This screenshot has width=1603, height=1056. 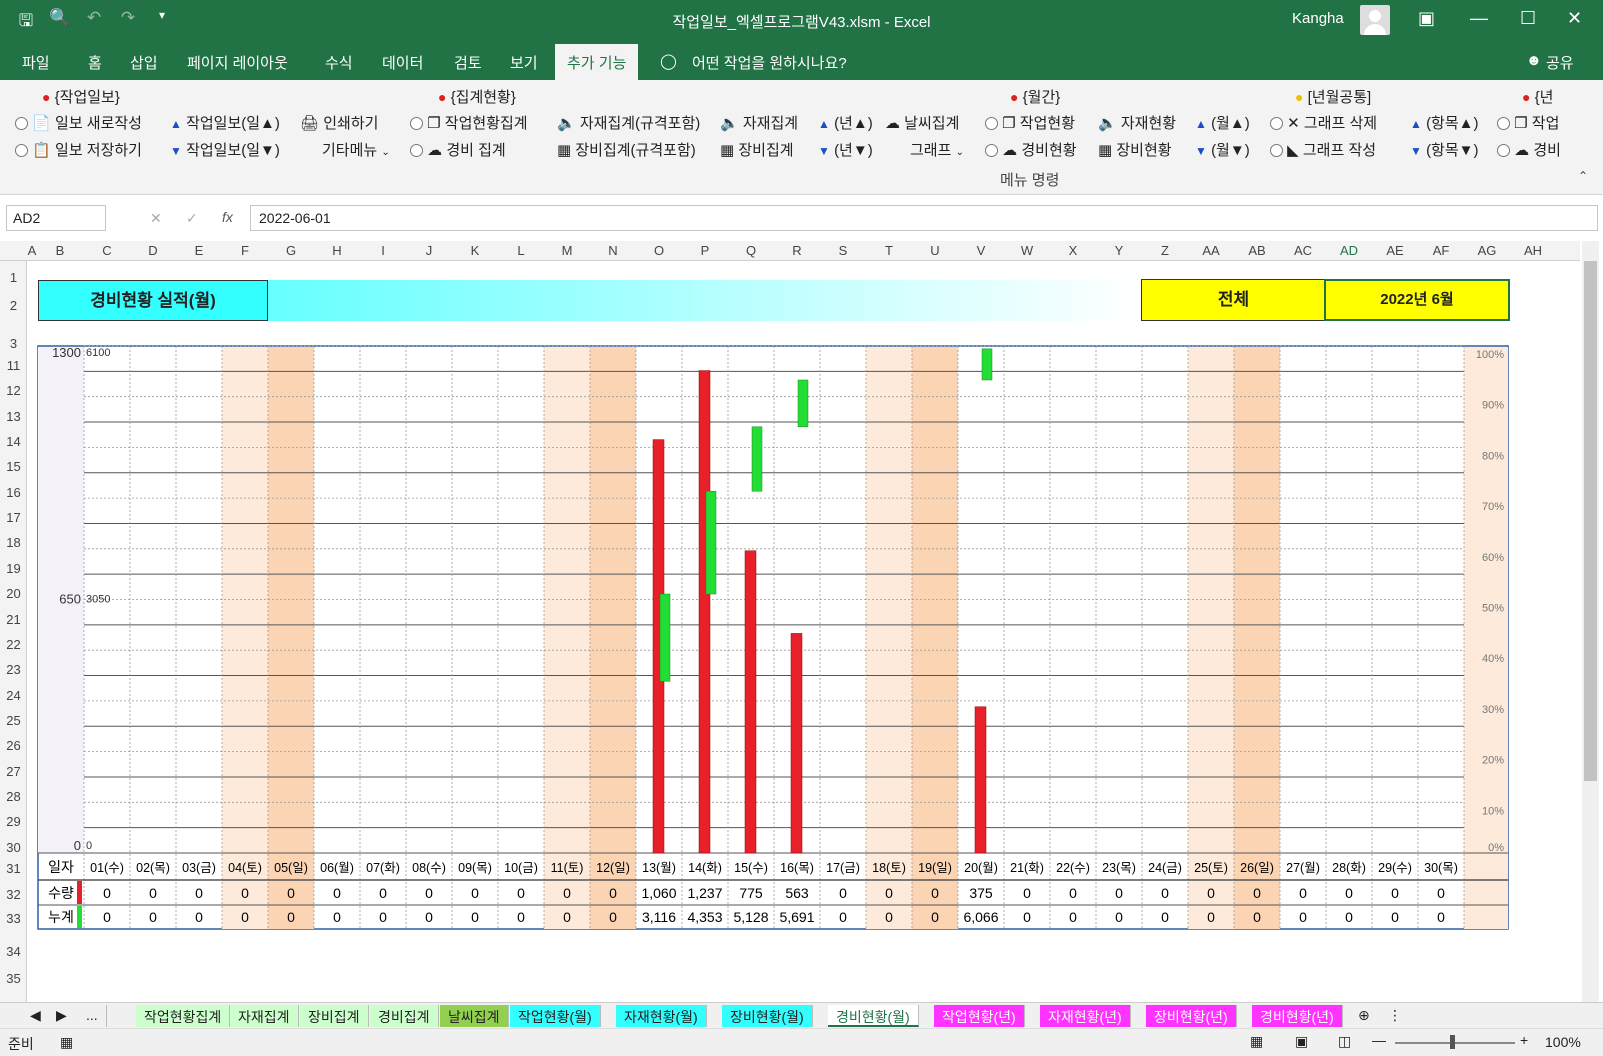 What do you see at coordinates (1574, 18) in the screenshot?
I see `close-icon: ✕` at bounding box center [1574, 18].